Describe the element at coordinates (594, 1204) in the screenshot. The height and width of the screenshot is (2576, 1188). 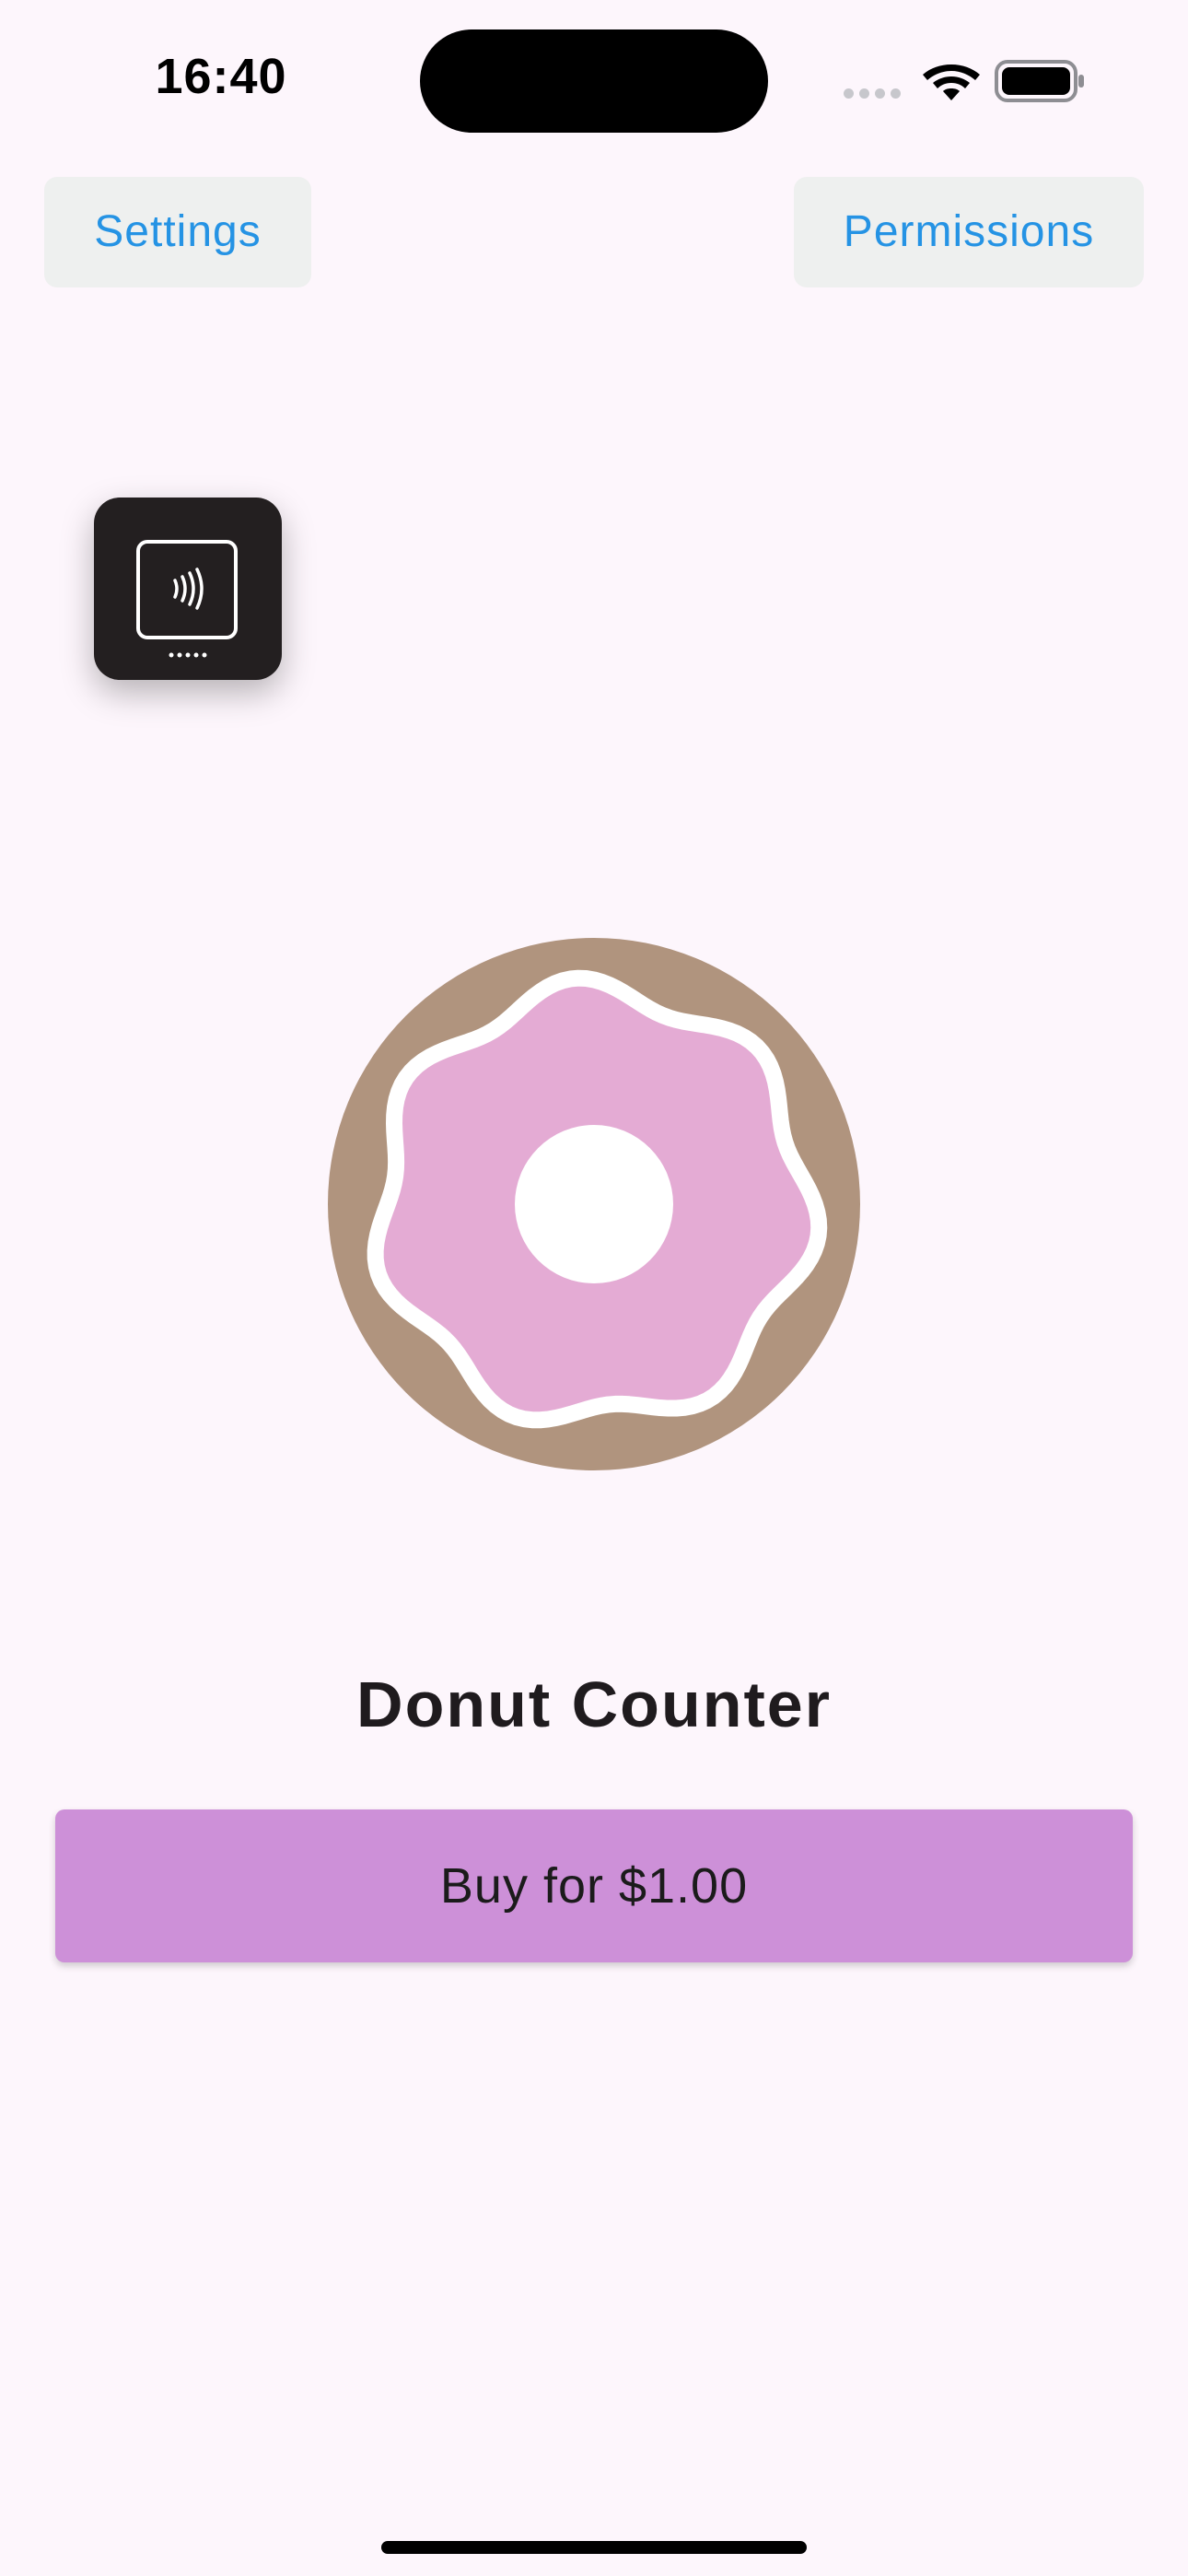
I see `donut-icon` at that location.